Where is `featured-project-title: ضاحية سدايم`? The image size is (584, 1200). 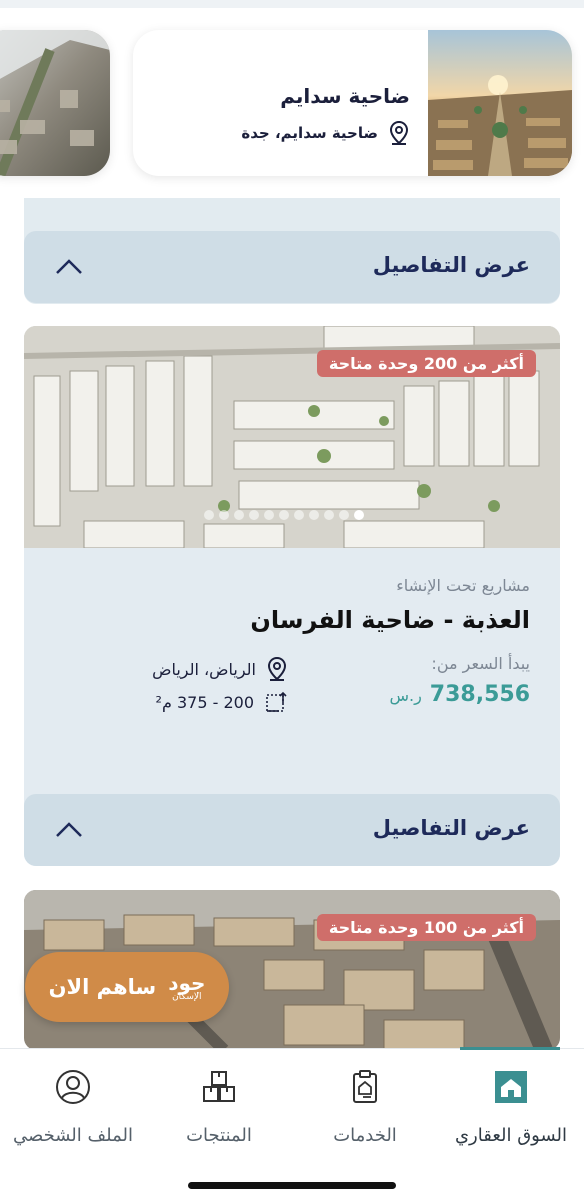 featured-project-title: ضاحية سدايم is located at coordinates (345, 96).